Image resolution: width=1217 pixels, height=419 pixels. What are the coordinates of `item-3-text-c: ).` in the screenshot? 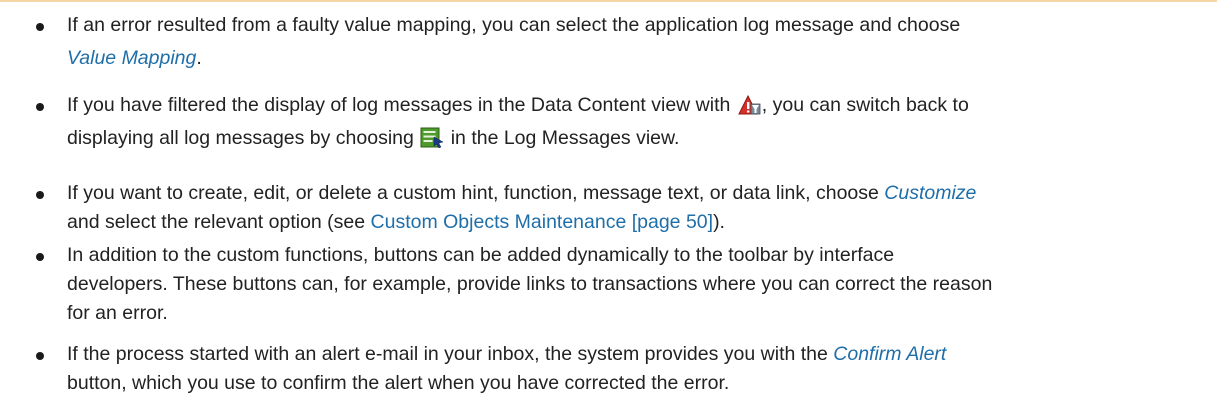 It's located at (719, 222).